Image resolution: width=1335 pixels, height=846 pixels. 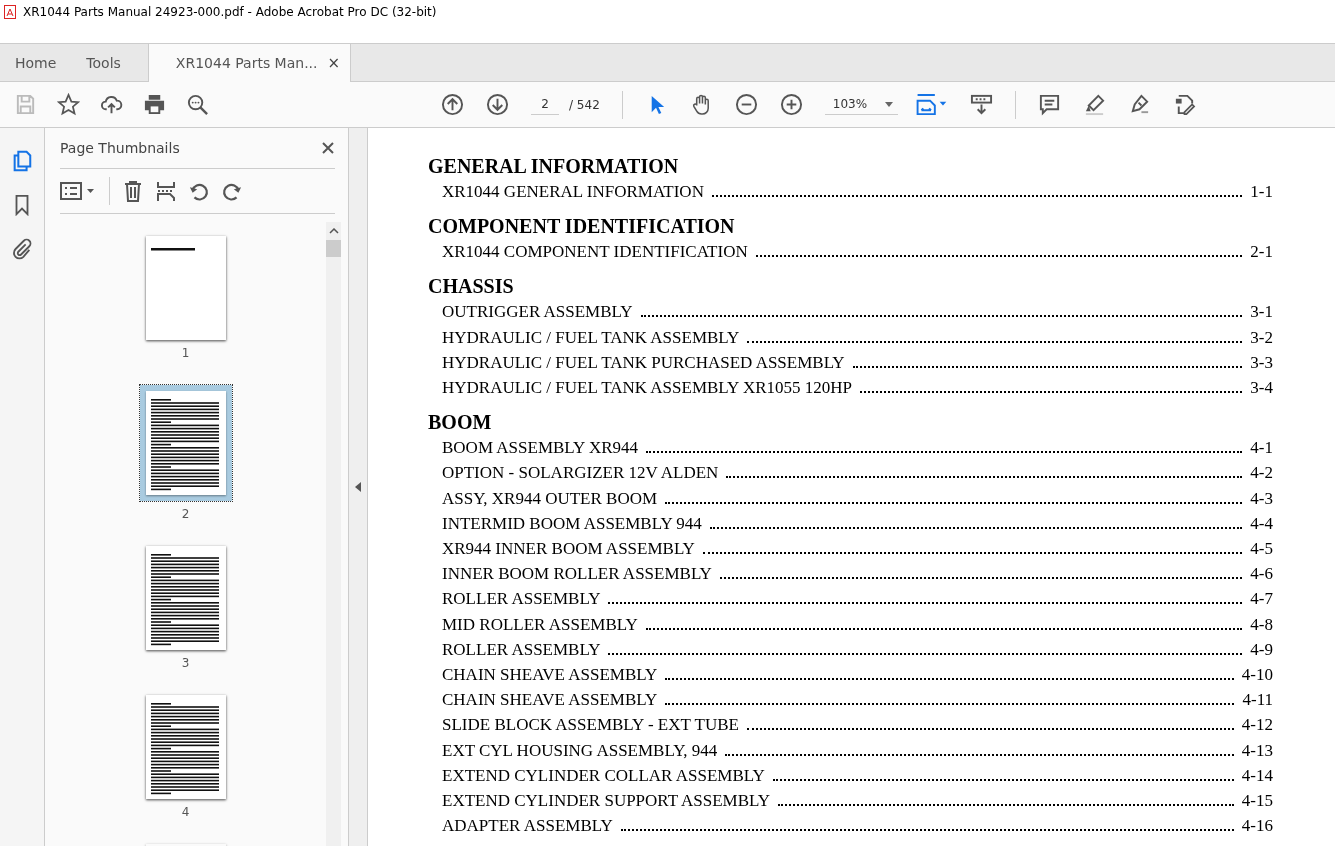 I want to click on section-heading: GENERAL INFORMATION, so click(x=554, y=166).